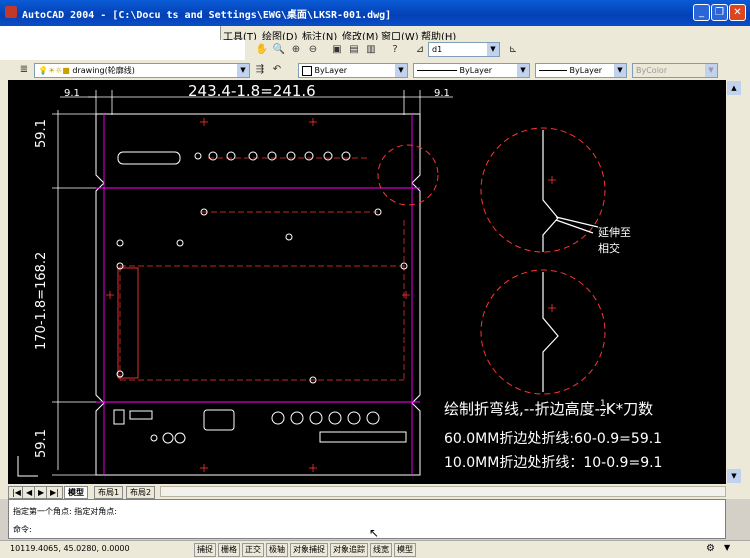 The width and height of the screenshot is (750, 558). What do you see at coordinates (353, 70) in the screenshot?
I see `color-select: ByLayer ▼` at bounding box center [353, 70].